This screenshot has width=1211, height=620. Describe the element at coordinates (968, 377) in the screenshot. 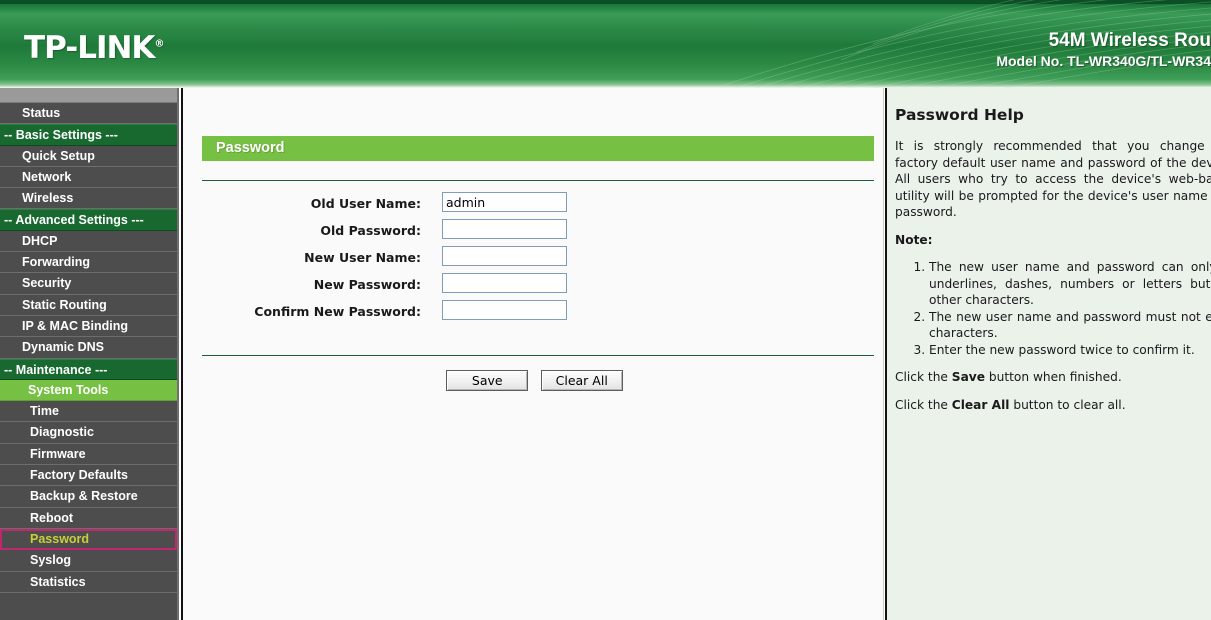

I see `save-sentence-bold: Save` at that location.